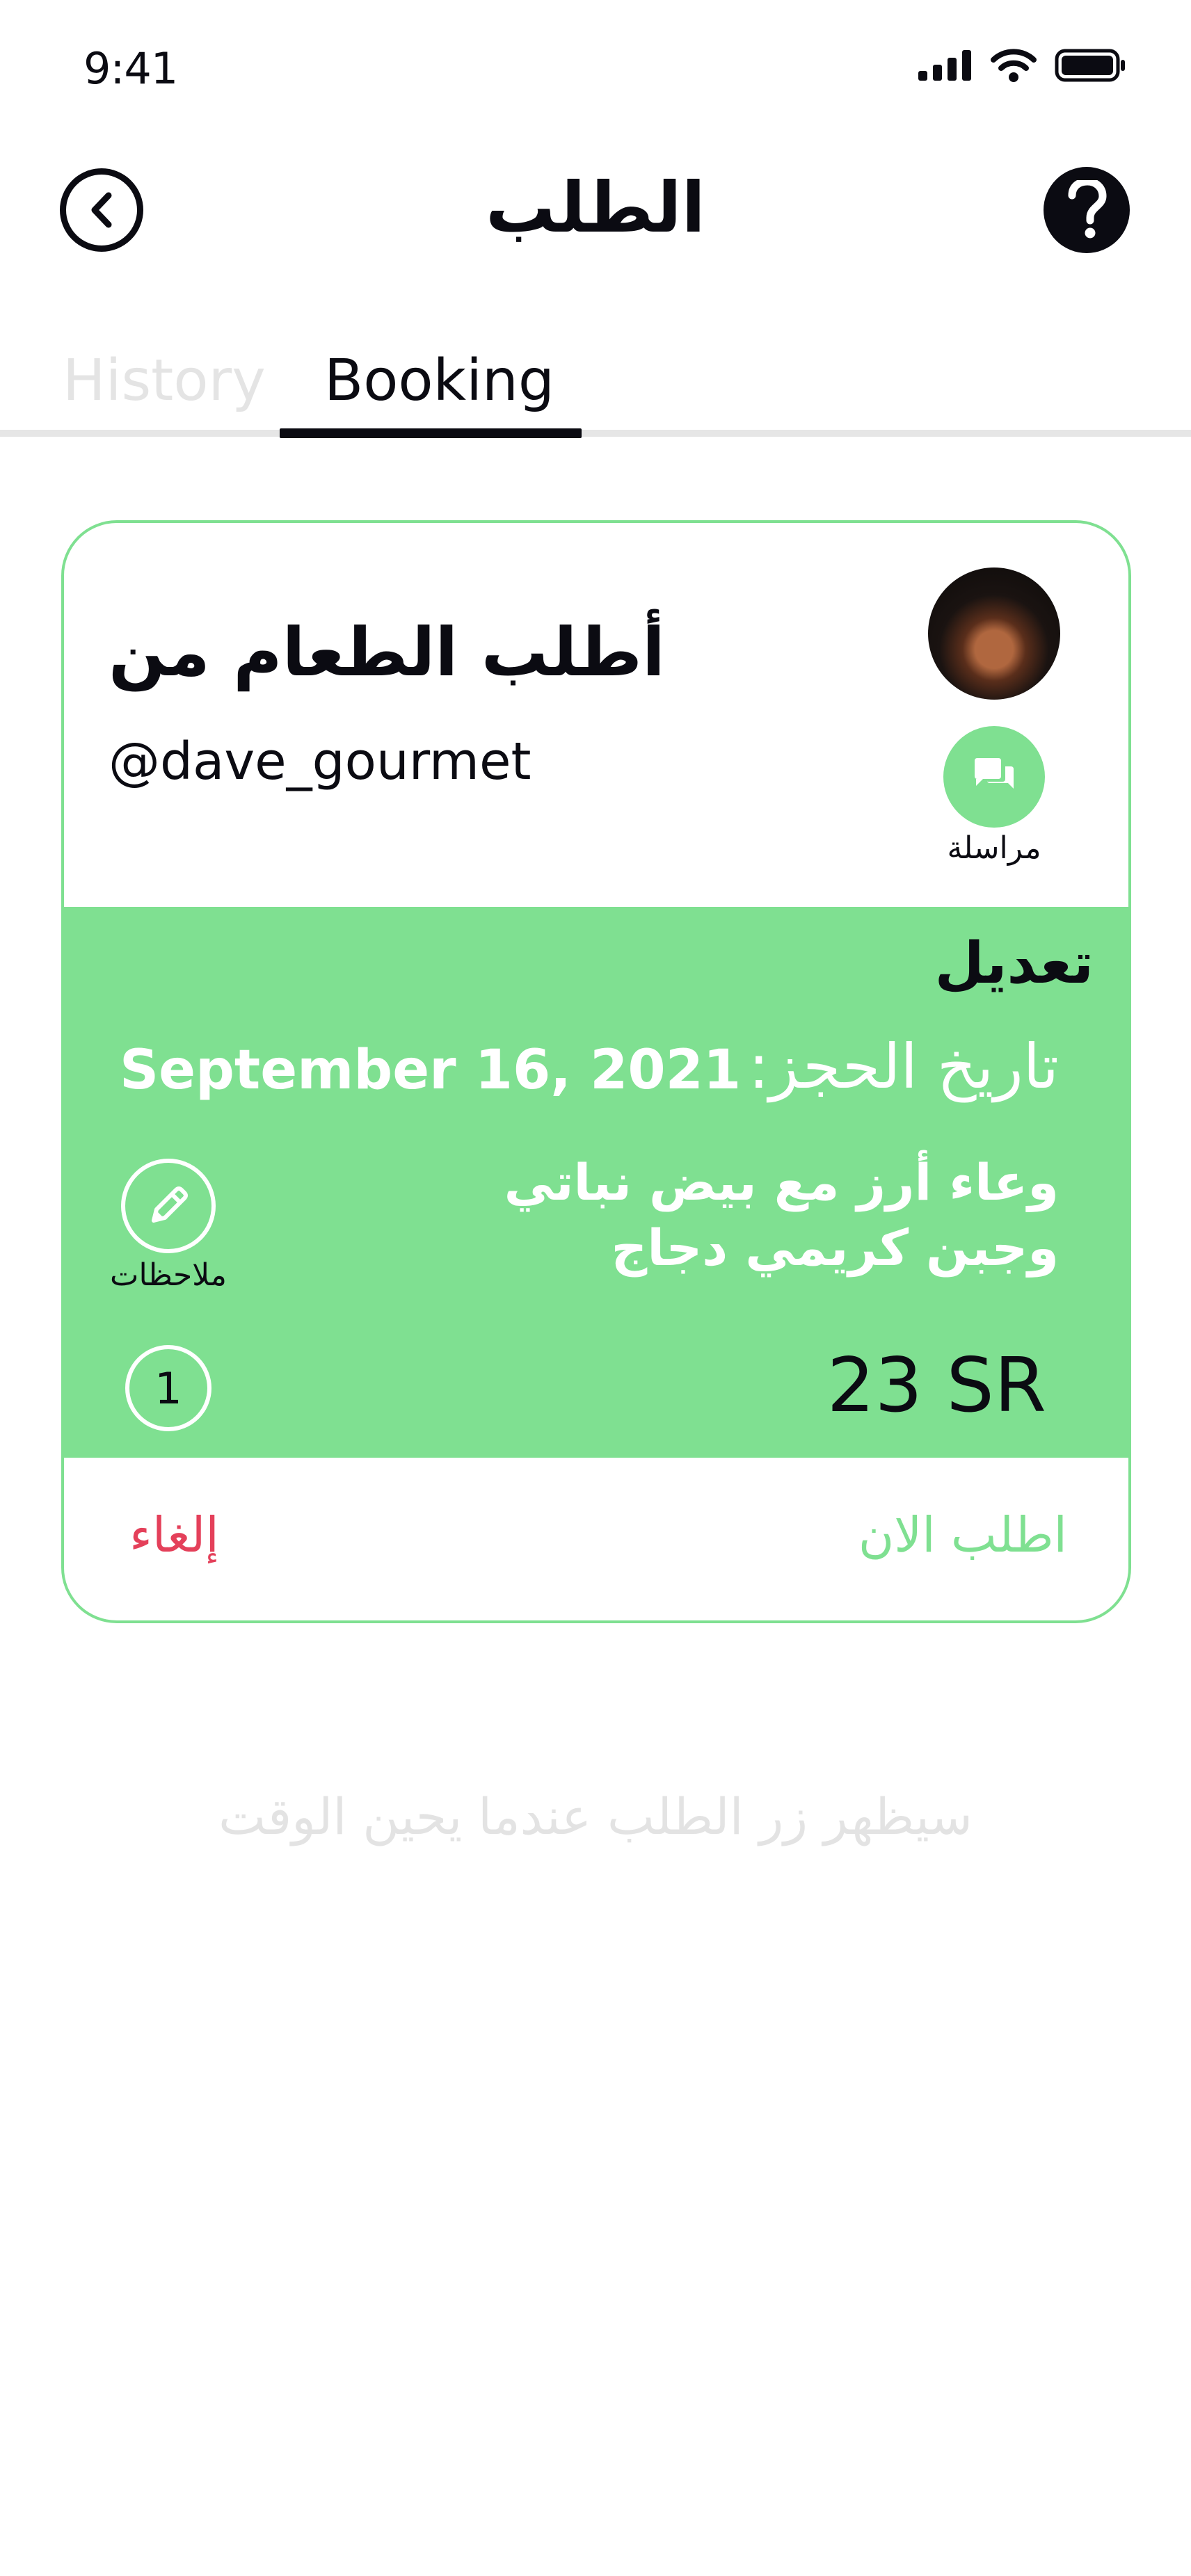 The height and width of the screenshot is (2576, 1191). Describe the element at coordinates (994, 848) in the screenshot. I see `chat-label: مراسلة` at that location.